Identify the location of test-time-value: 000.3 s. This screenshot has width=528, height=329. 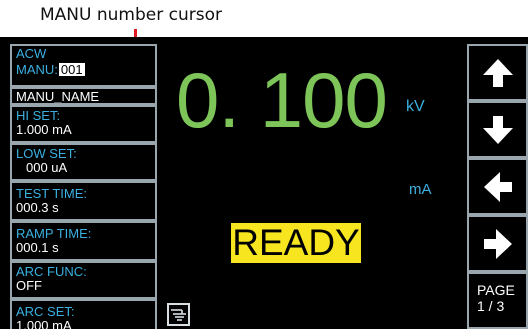
(37, 207).